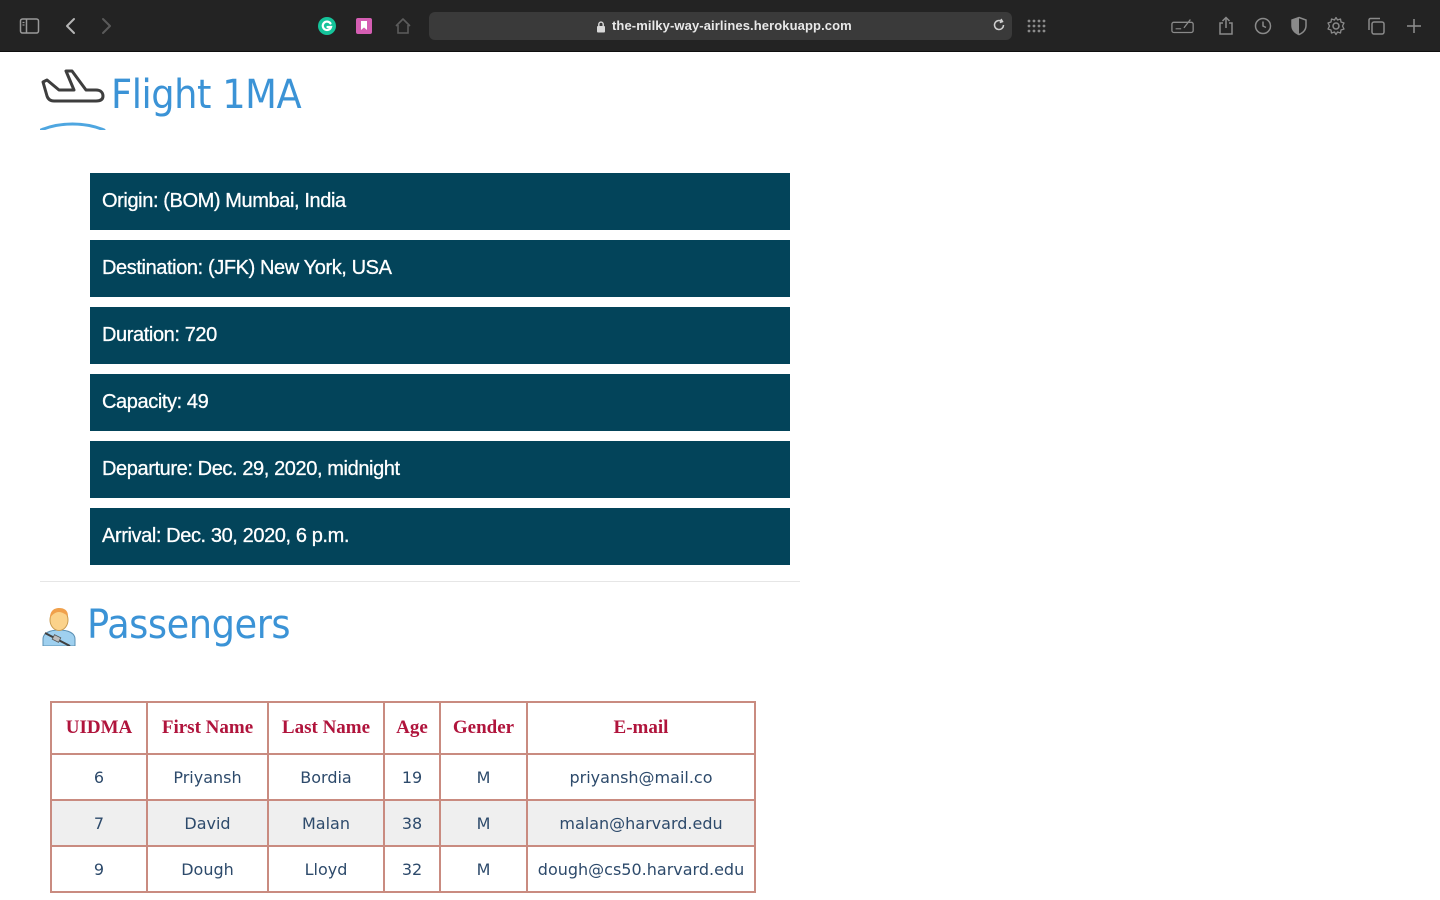  I want to click on bookmark-extension-icon, so click(364, 26).